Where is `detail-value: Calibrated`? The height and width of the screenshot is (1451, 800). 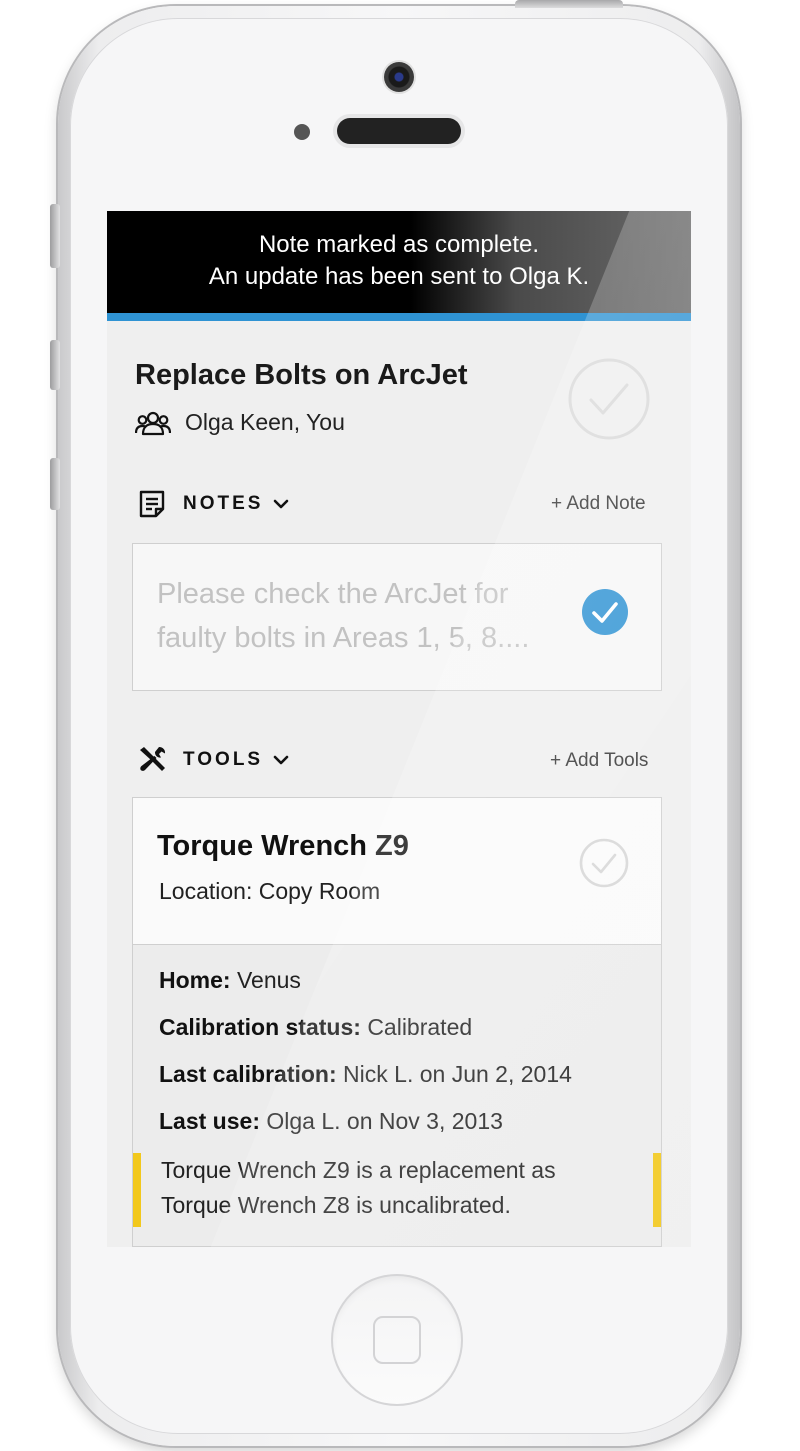 detail-value: Calibrated is located at coordinates (420, 1027).